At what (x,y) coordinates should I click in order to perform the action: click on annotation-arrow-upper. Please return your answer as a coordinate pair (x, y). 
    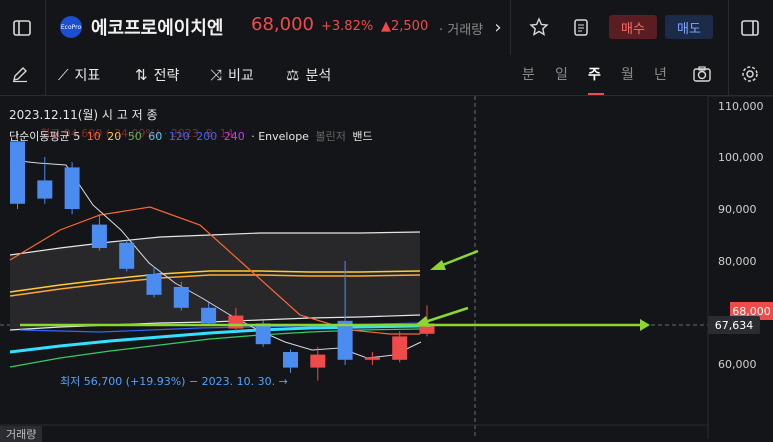
    Looking at the image, I should click on (459, 258).